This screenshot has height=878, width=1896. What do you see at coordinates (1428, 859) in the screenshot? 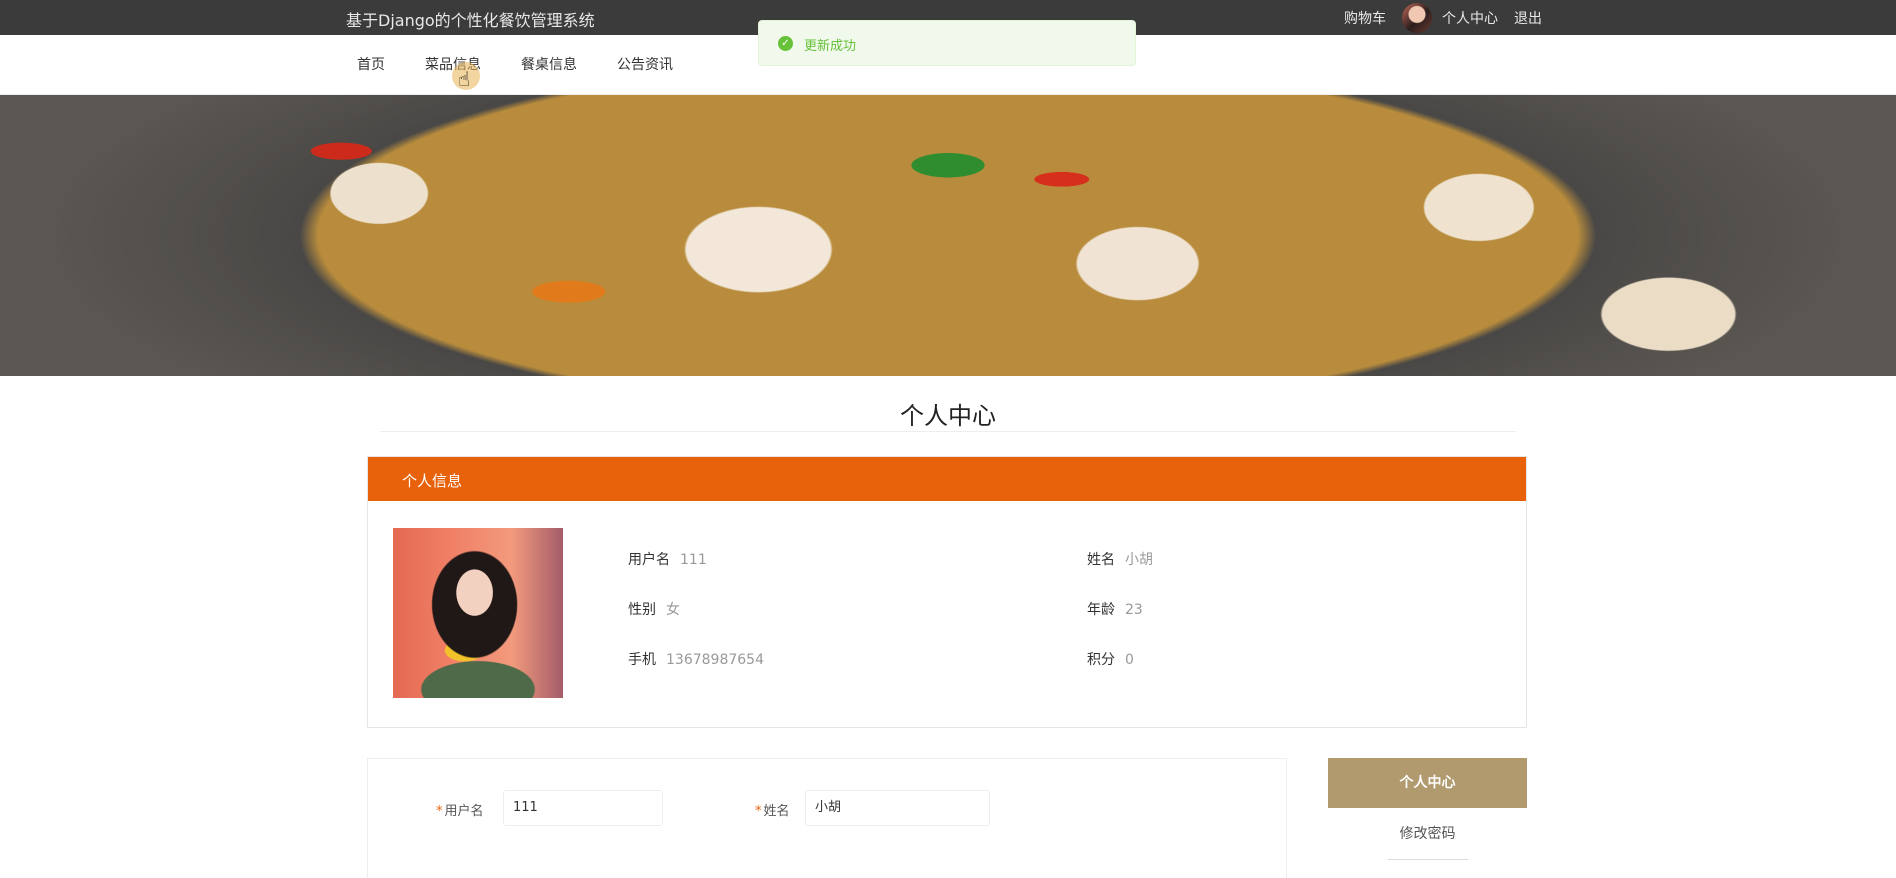
I see `side-menu-divider` at bounding box center [1428, 859].